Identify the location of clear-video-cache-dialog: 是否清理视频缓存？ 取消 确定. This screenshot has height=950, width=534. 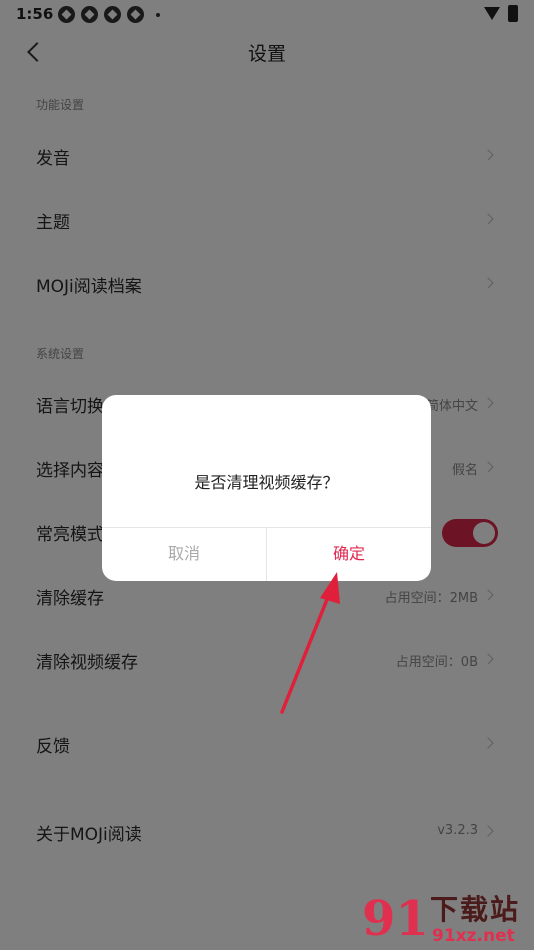
(266, 488).